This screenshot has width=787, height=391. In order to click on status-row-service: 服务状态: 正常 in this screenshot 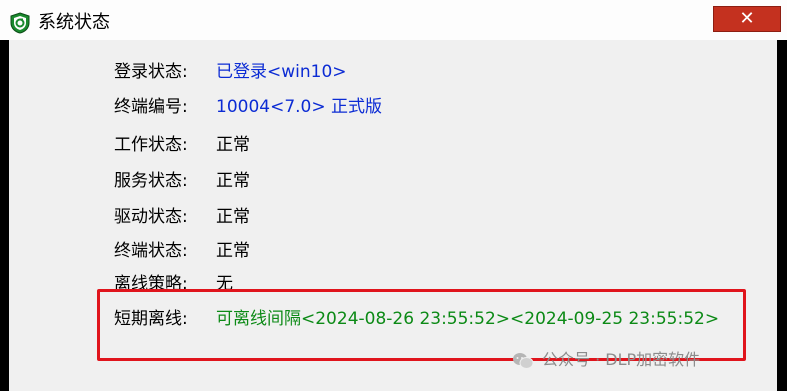, I will do `click(182, 181)`.